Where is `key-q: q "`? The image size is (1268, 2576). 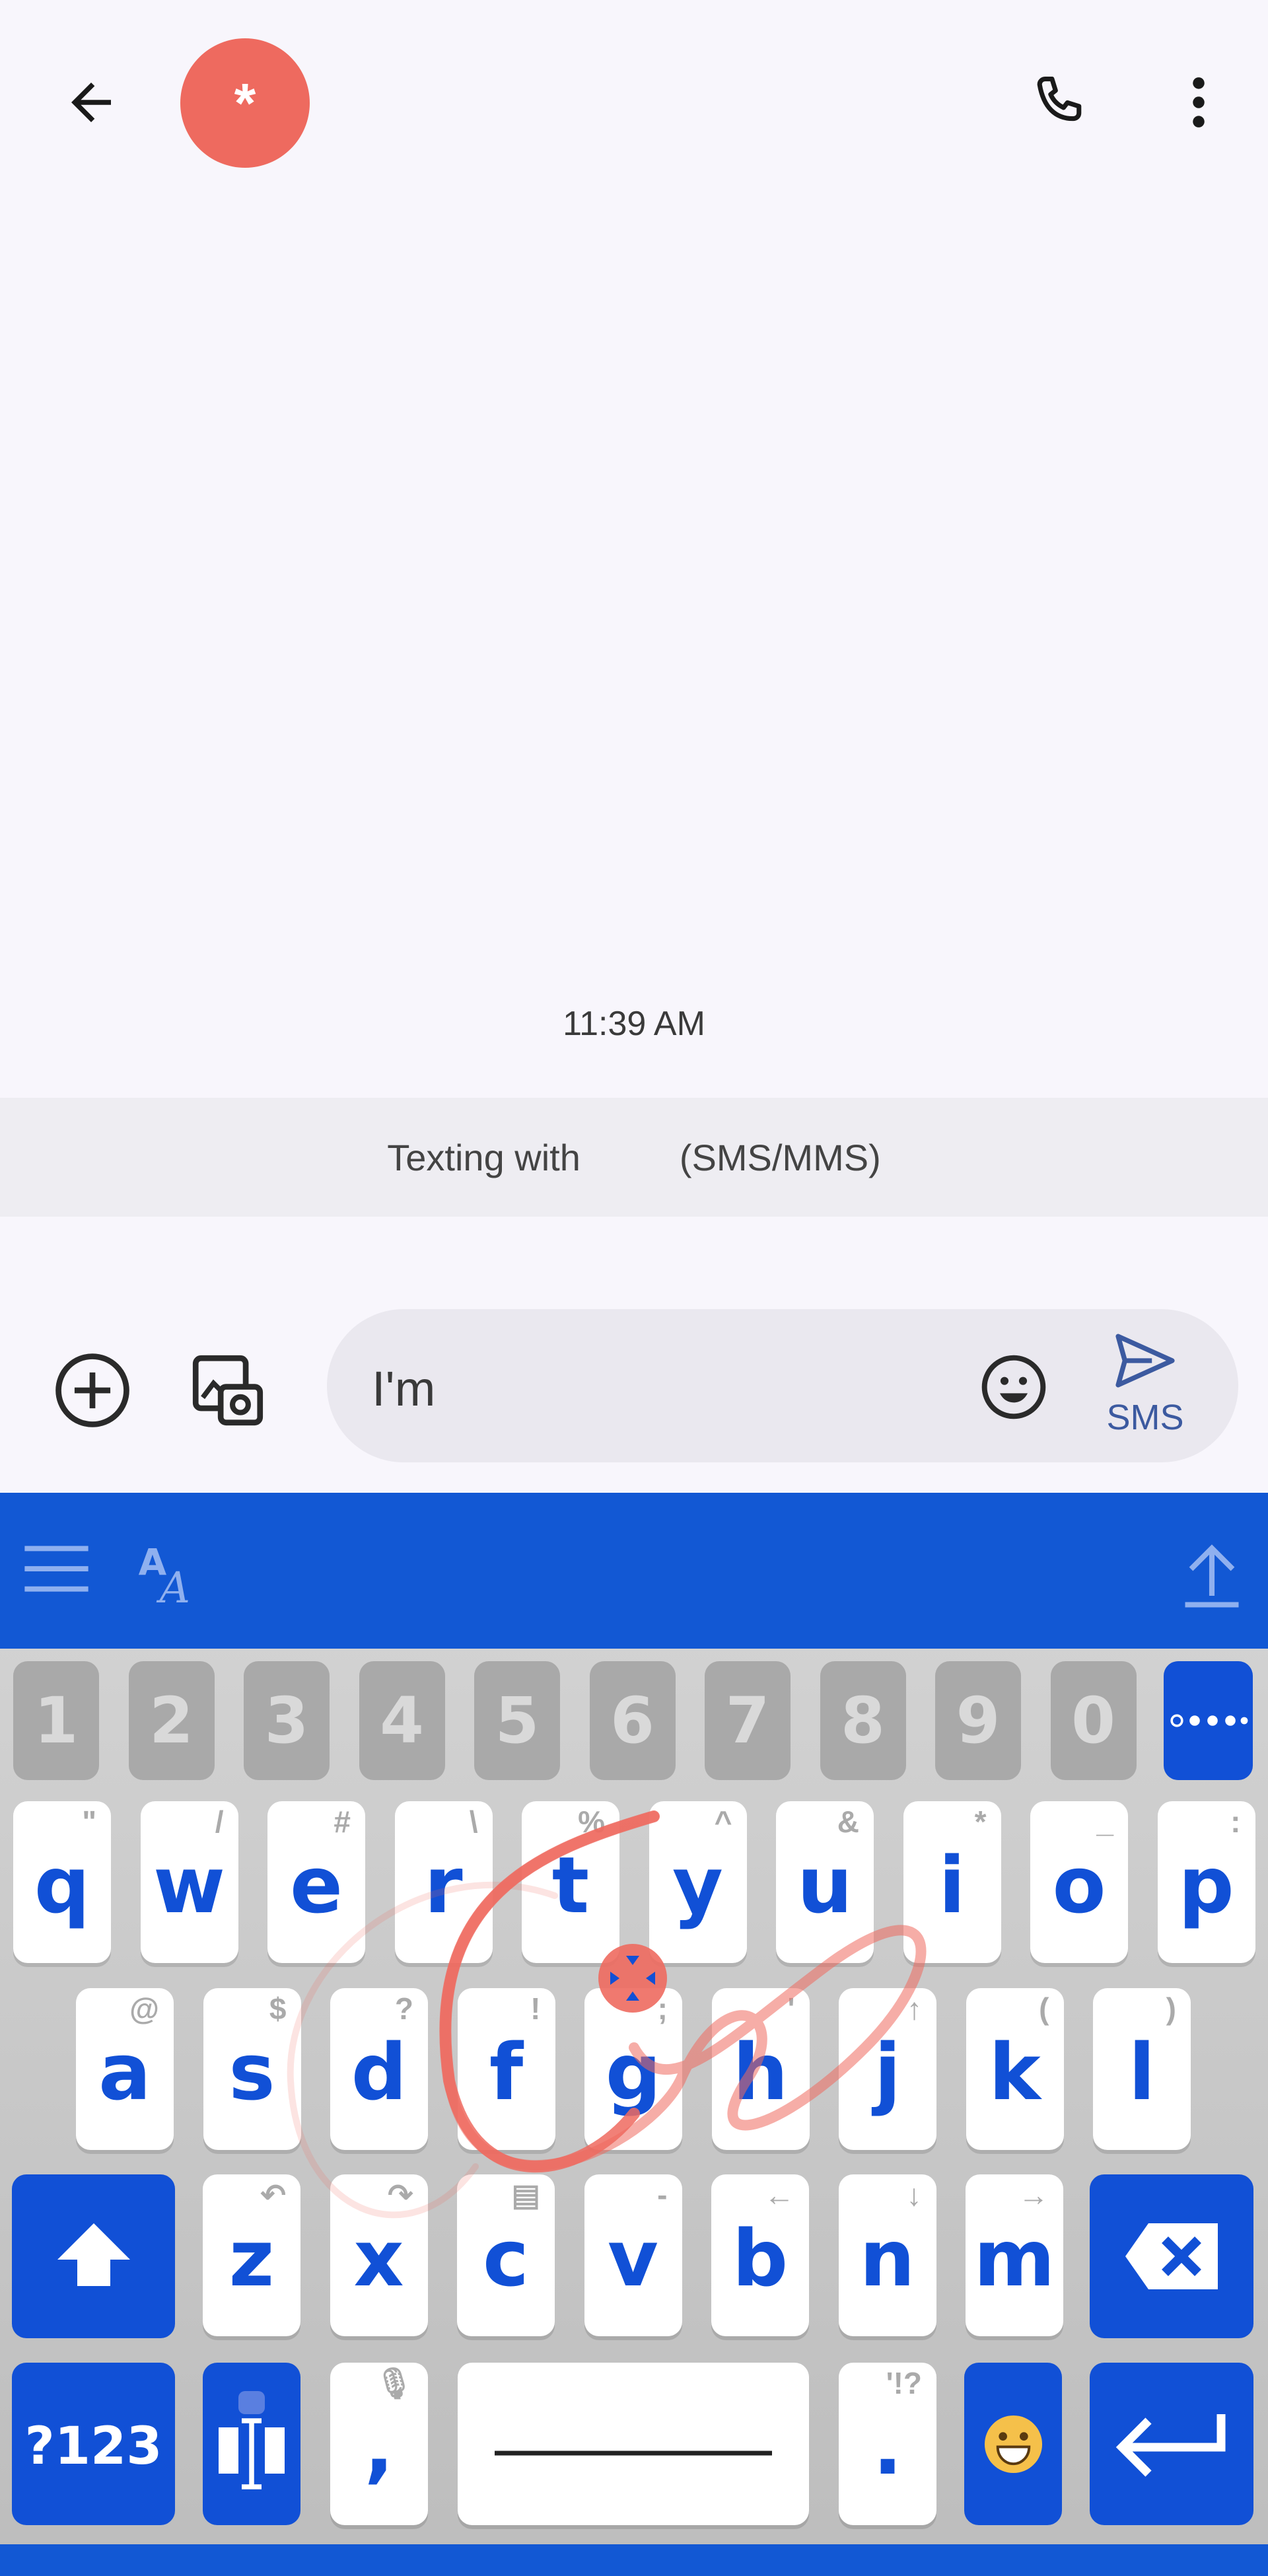
key-q: q " is located at coordinates (62, 1882).